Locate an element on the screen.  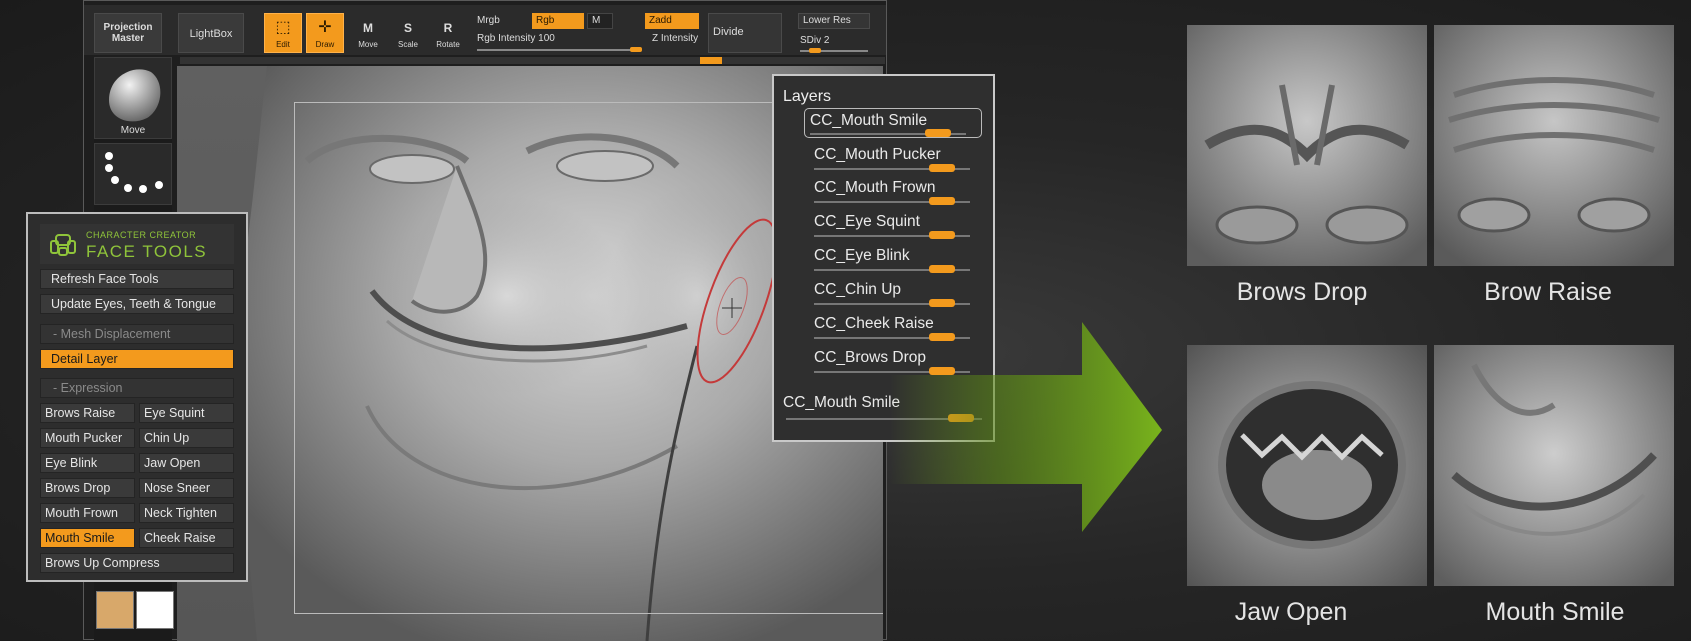
layer-row: CC_Mouth Frown is located at coordinates (894, 190).